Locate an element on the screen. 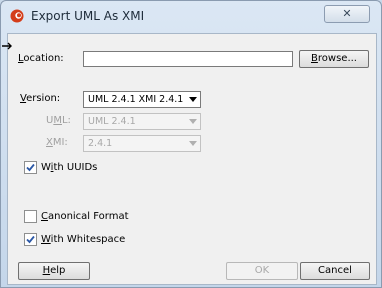 This screenshot has height=288, width=382. close-button: ✕ is located at coordinates (347, 14).